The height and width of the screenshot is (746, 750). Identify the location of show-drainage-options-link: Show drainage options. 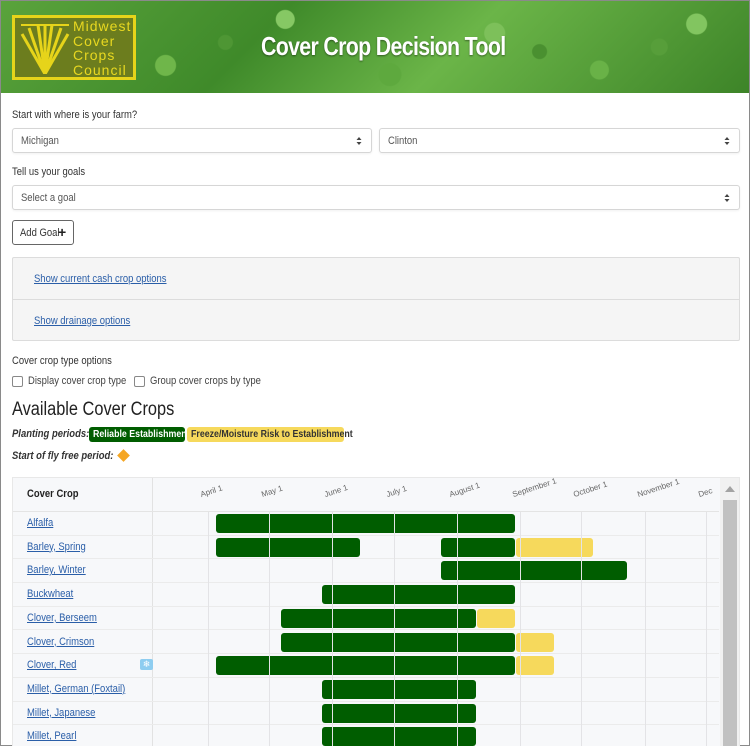
(82, 321).